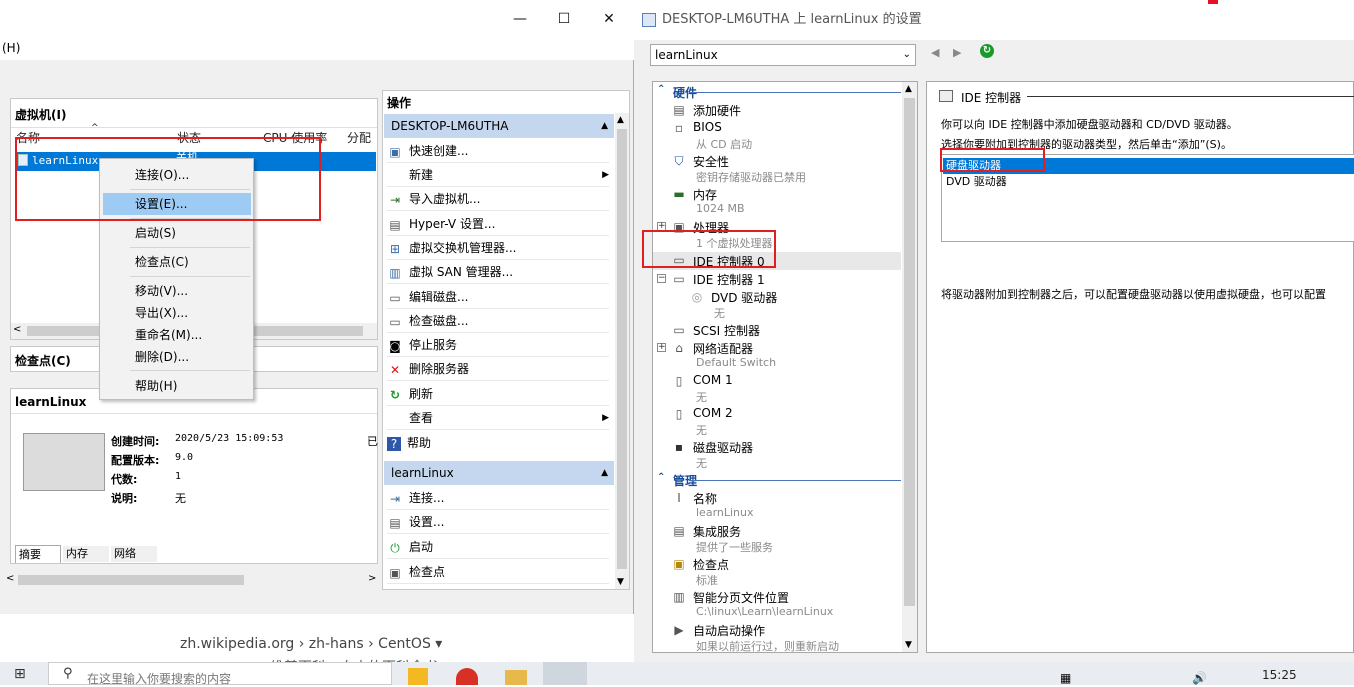 The image size is (1354, 687). Describe the element at coordinates (467, 676) in the screenshot. I see `chrome-icon` at that location.